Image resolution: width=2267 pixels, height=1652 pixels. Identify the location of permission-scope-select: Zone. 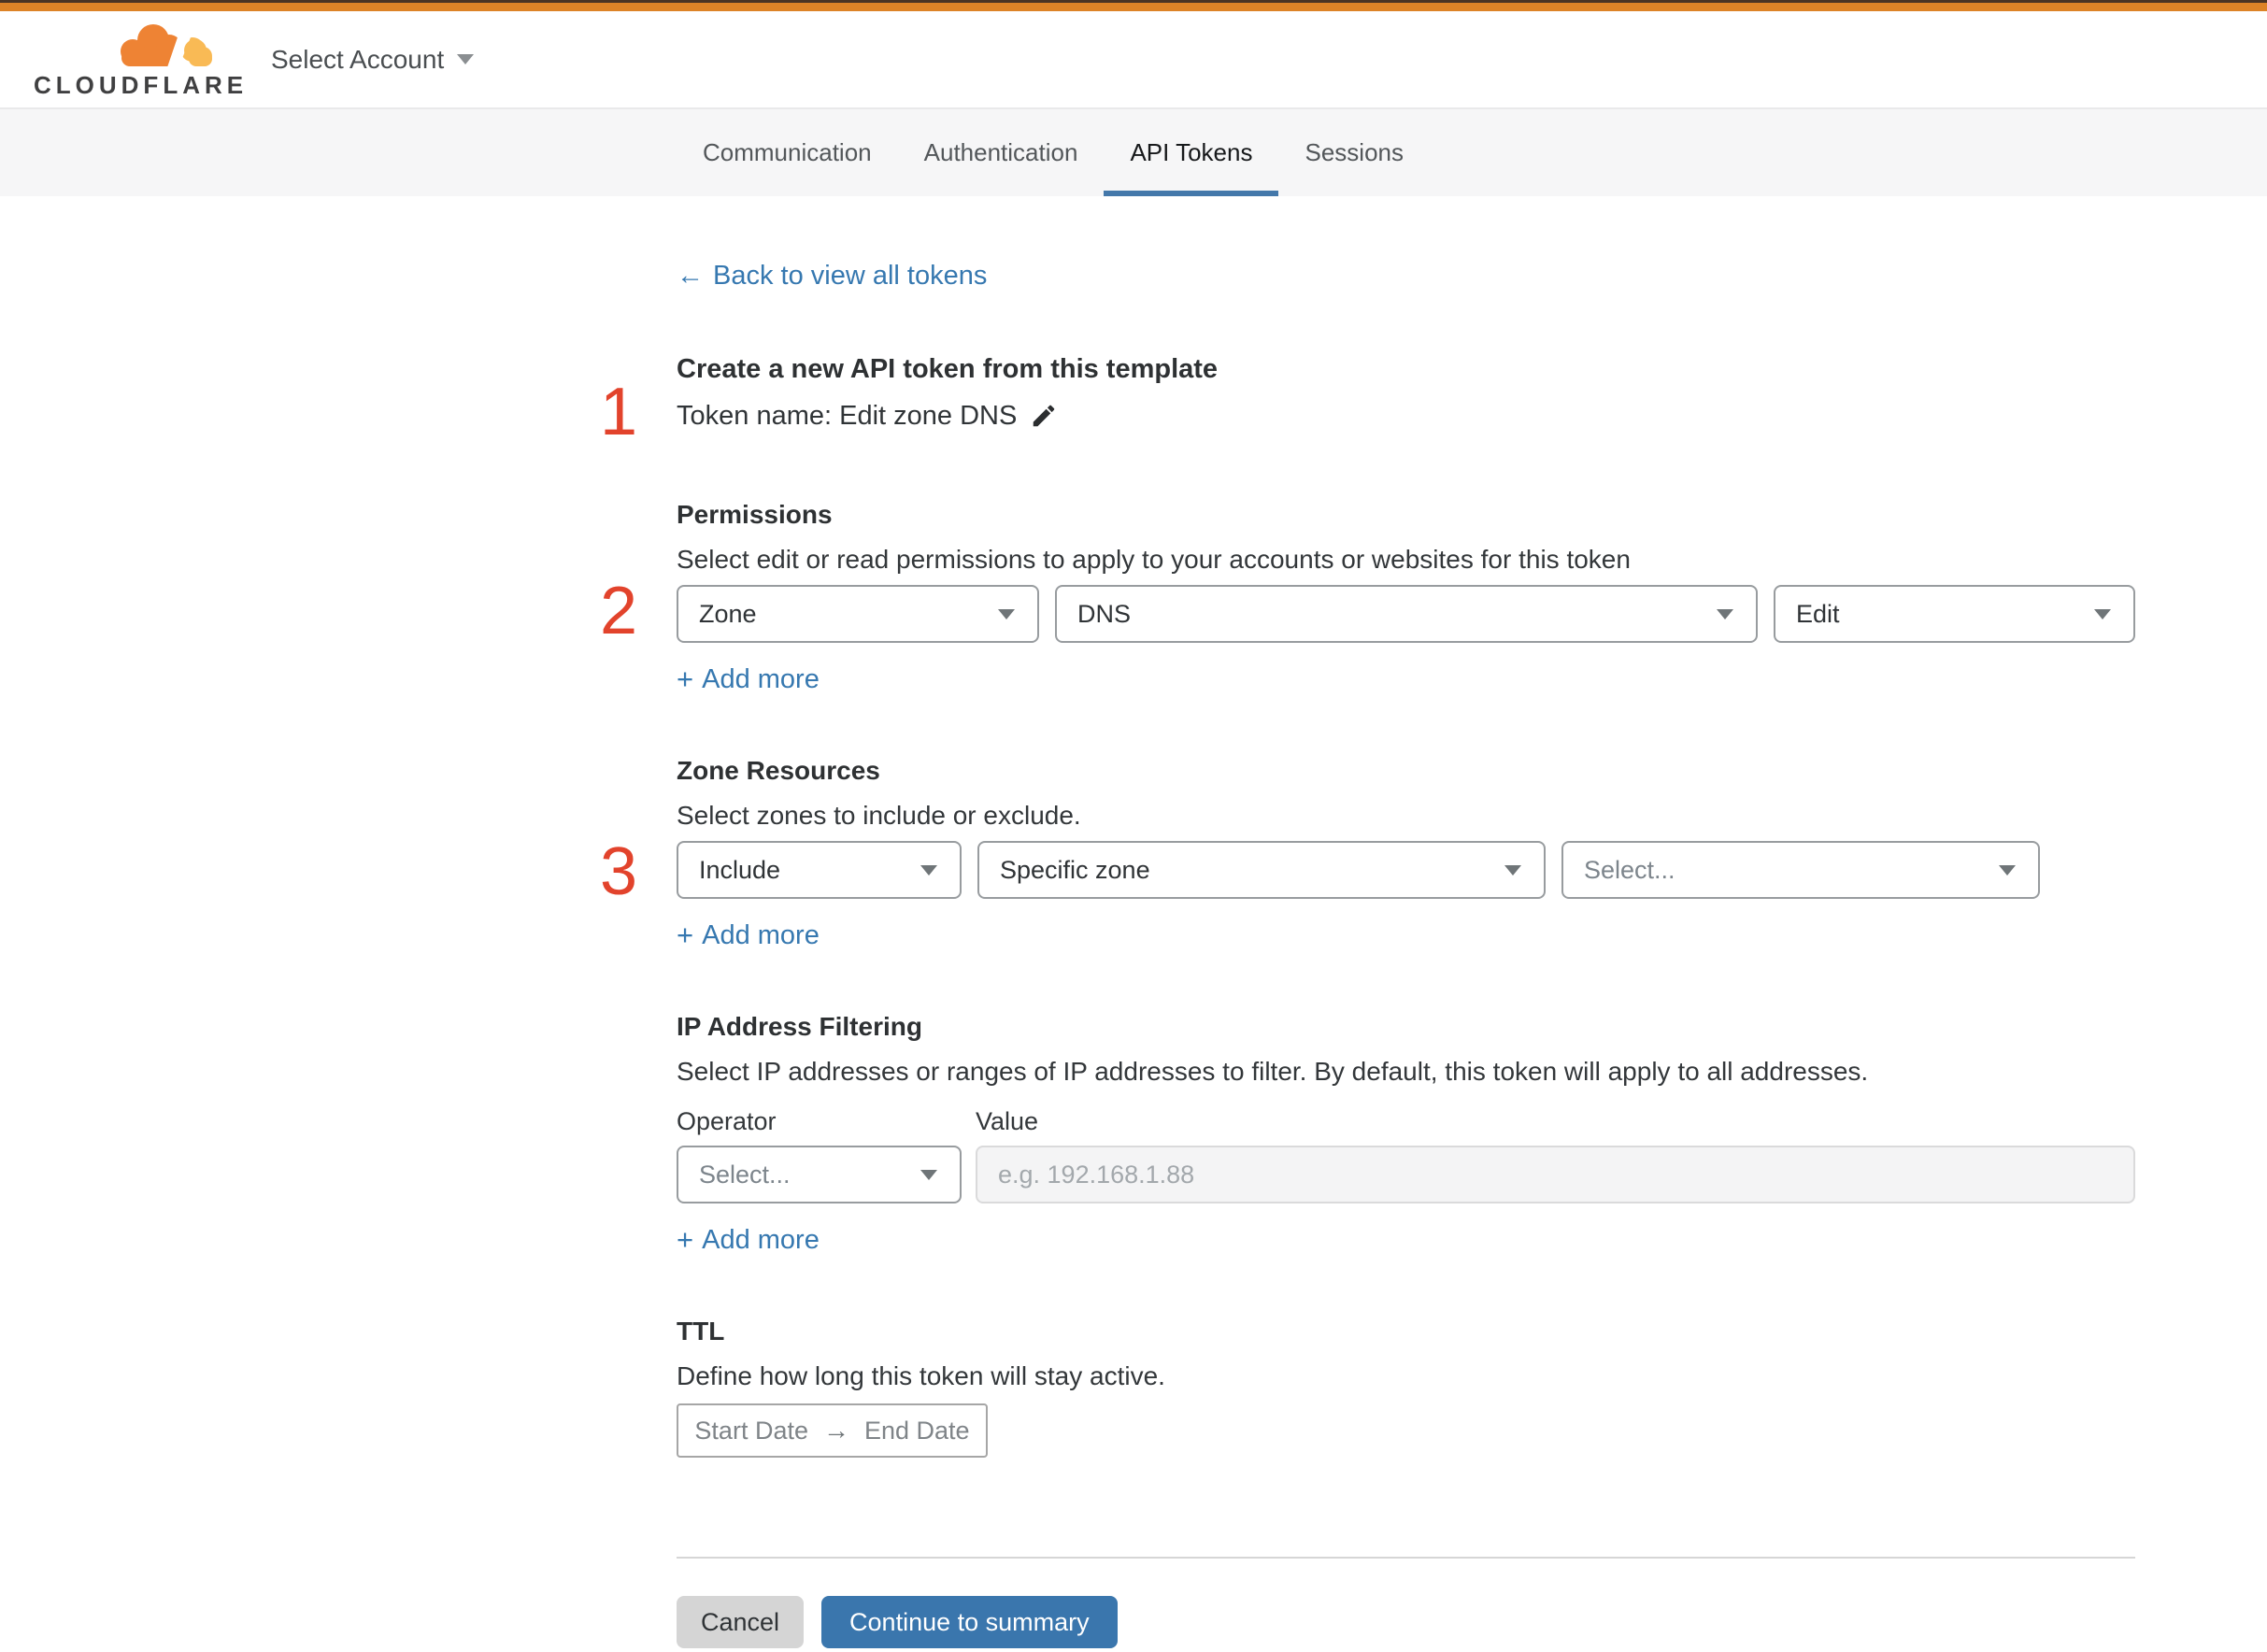
(858, 614).